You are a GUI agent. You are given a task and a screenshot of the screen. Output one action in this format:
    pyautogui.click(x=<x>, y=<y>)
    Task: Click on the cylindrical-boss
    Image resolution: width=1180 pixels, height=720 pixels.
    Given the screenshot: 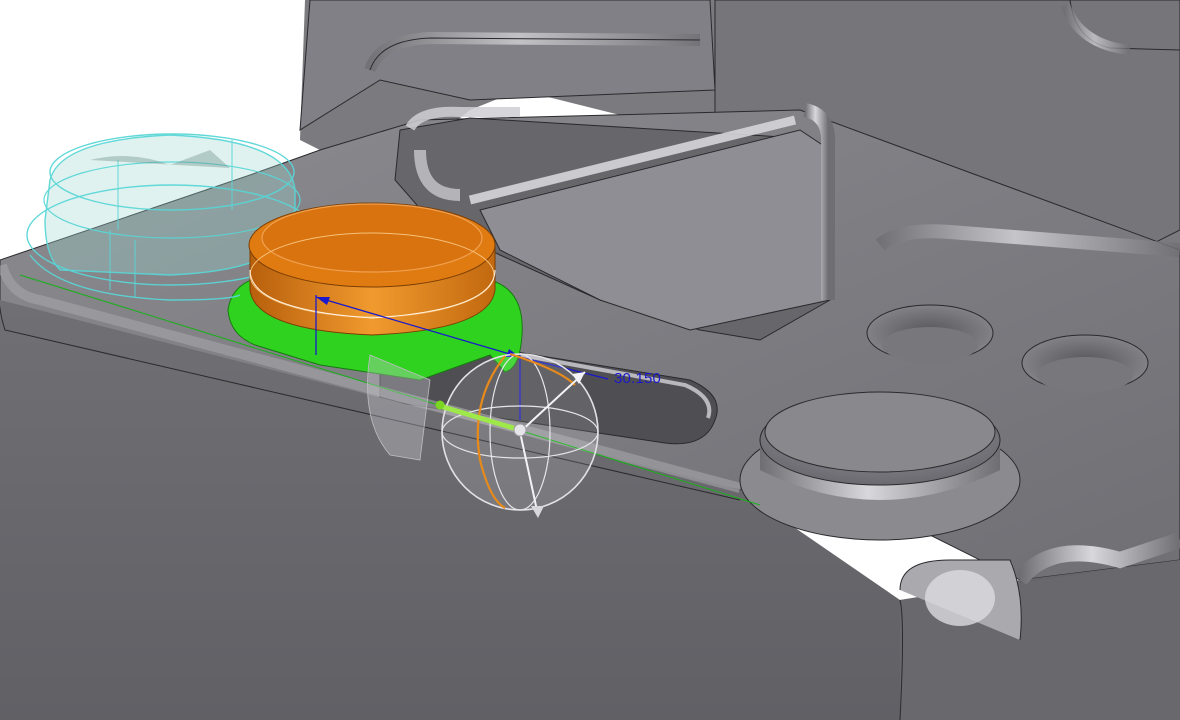 What is the action you would take?
    pyautogui.click(x=880, y=466)
    